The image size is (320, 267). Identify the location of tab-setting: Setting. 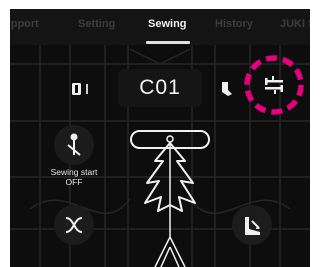
(96, 24).